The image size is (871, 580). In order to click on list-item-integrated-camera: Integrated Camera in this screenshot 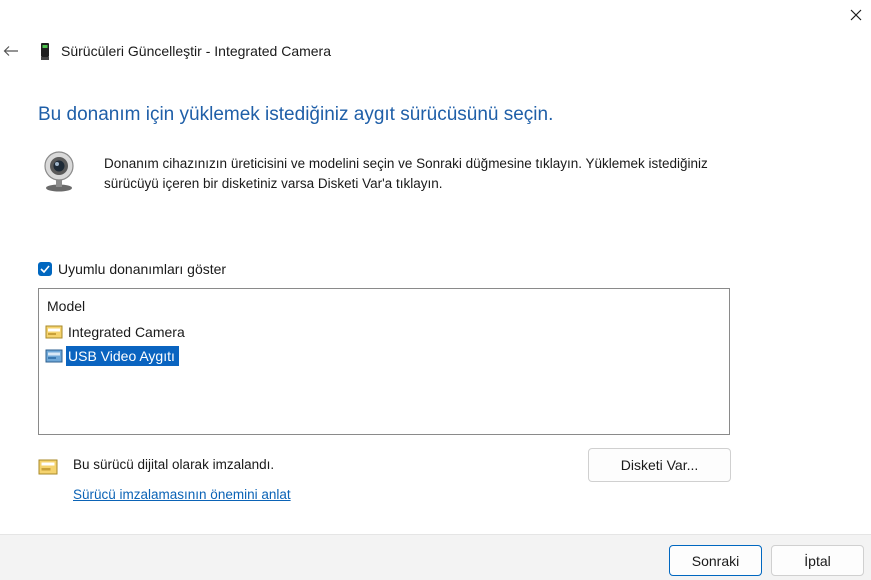, I will do `click(116, 332)`.